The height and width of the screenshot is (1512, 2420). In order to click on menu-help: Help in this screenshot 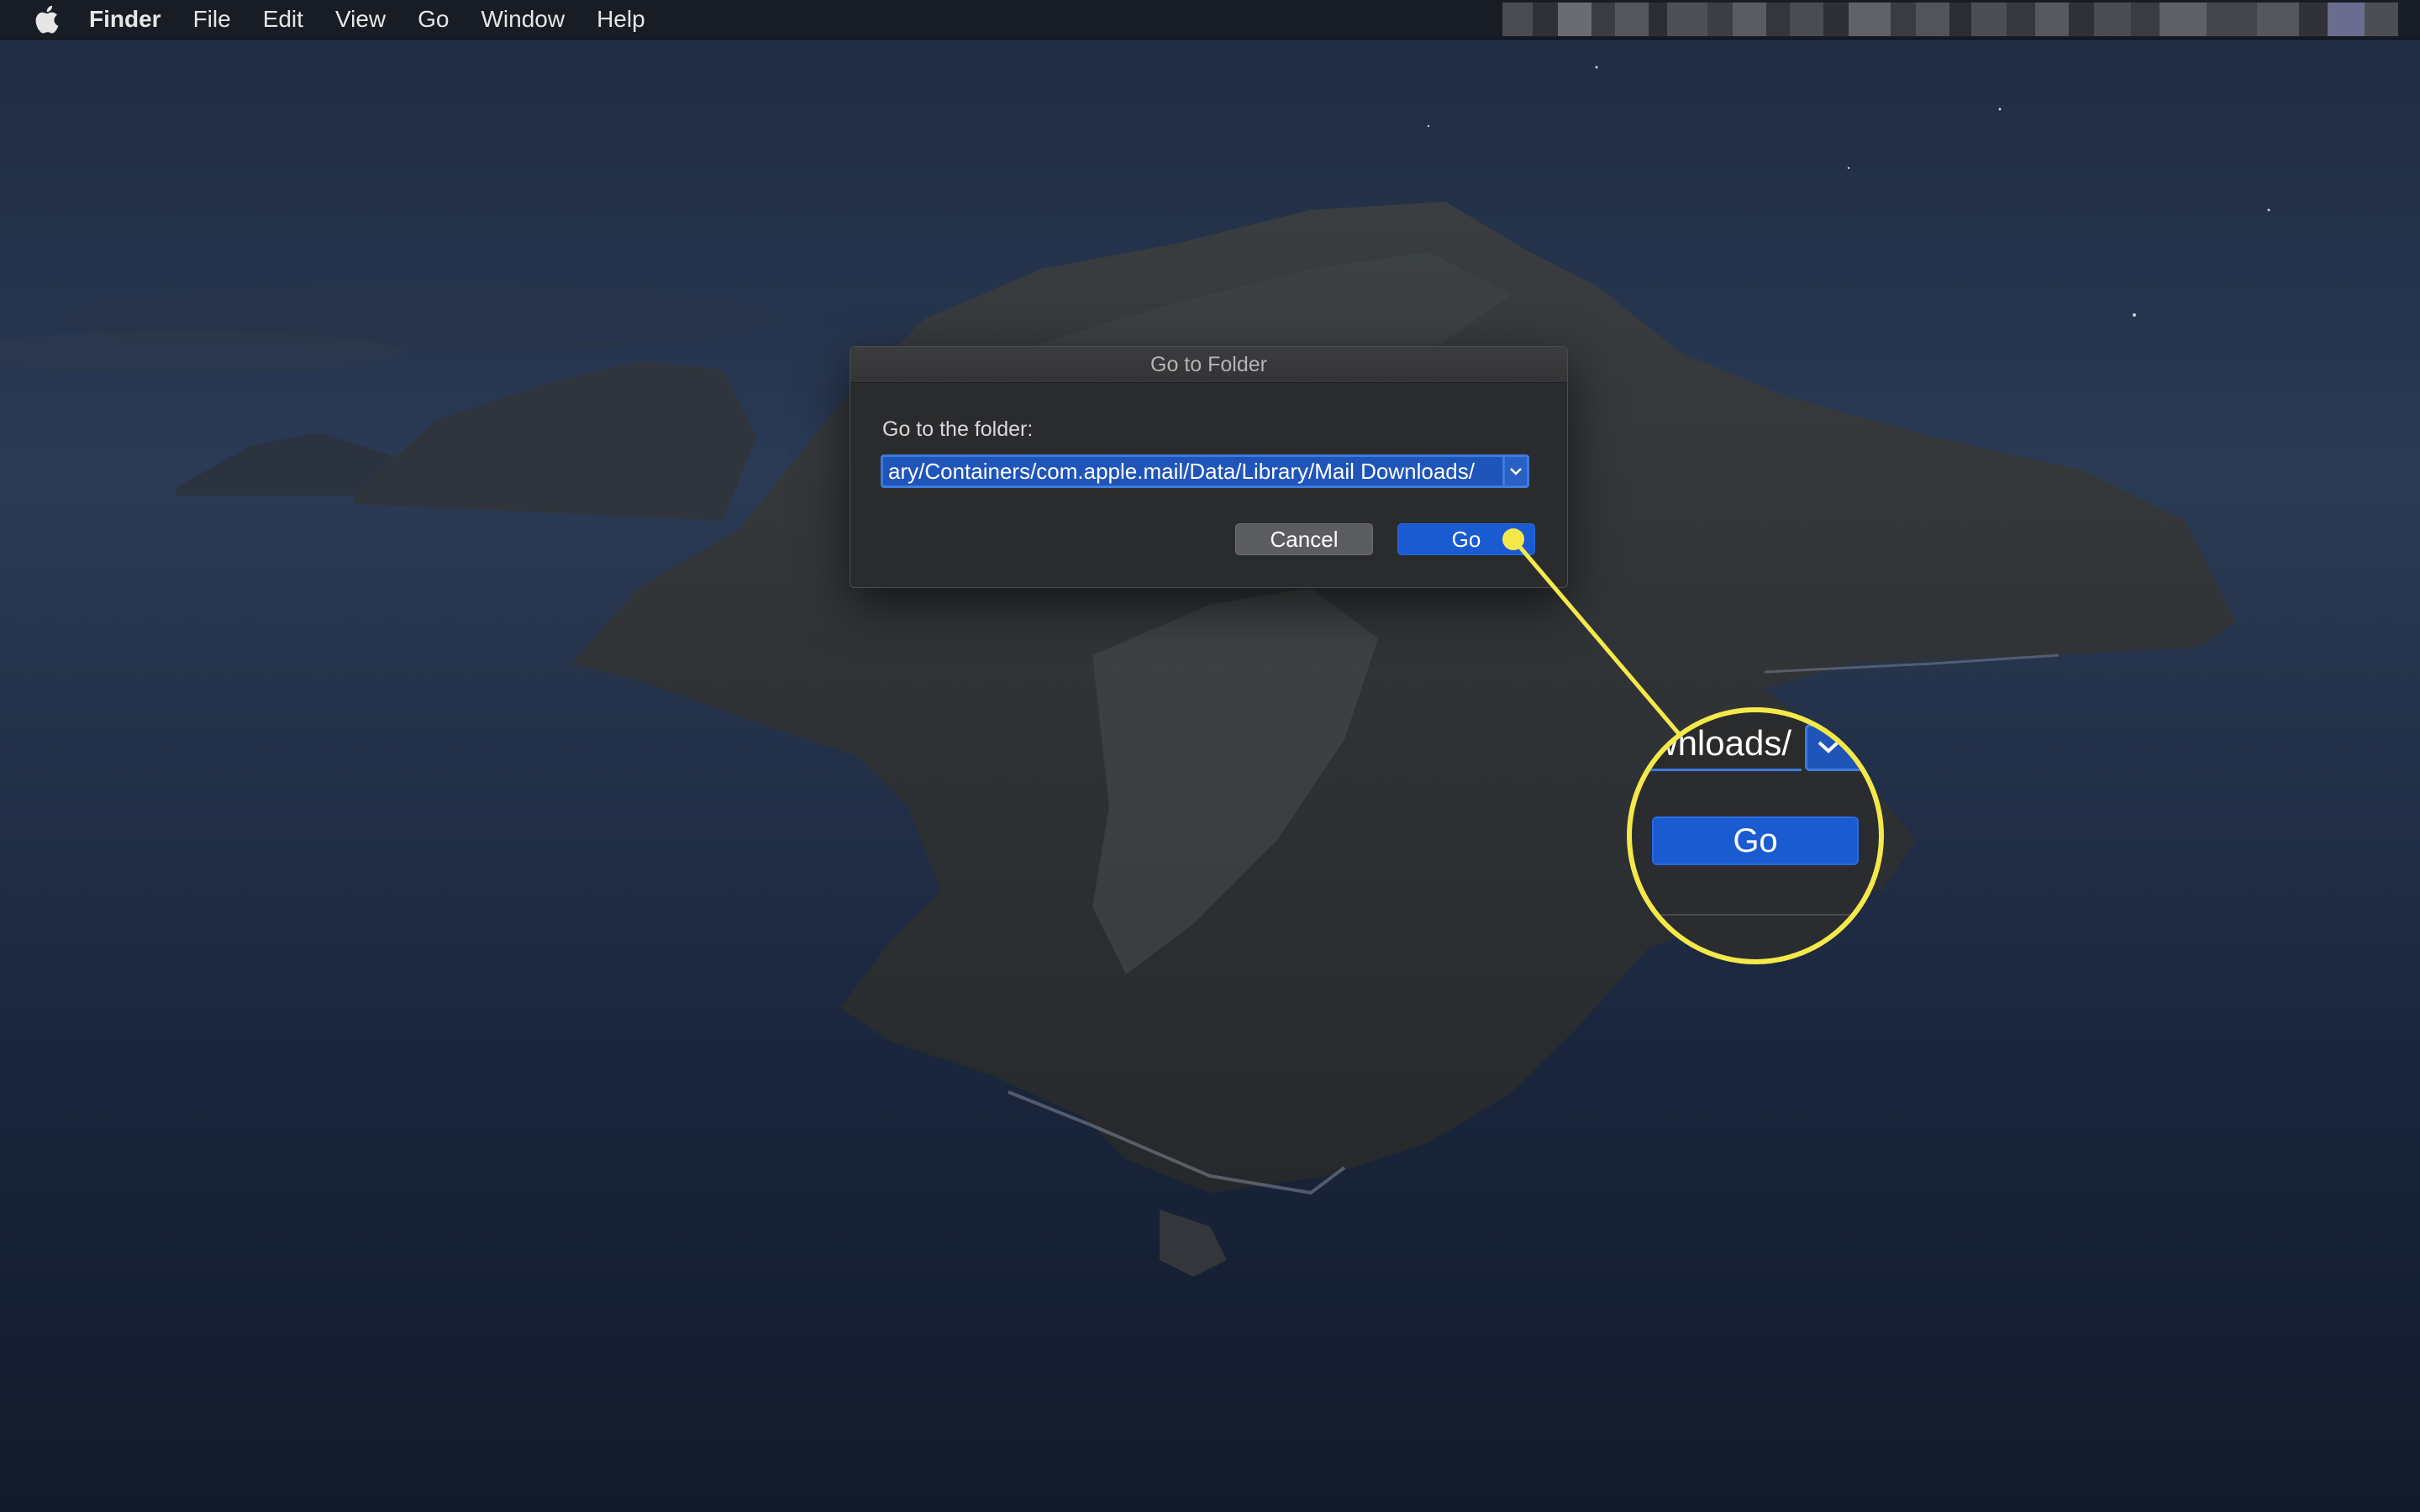, I will do `click(621, 19)`.